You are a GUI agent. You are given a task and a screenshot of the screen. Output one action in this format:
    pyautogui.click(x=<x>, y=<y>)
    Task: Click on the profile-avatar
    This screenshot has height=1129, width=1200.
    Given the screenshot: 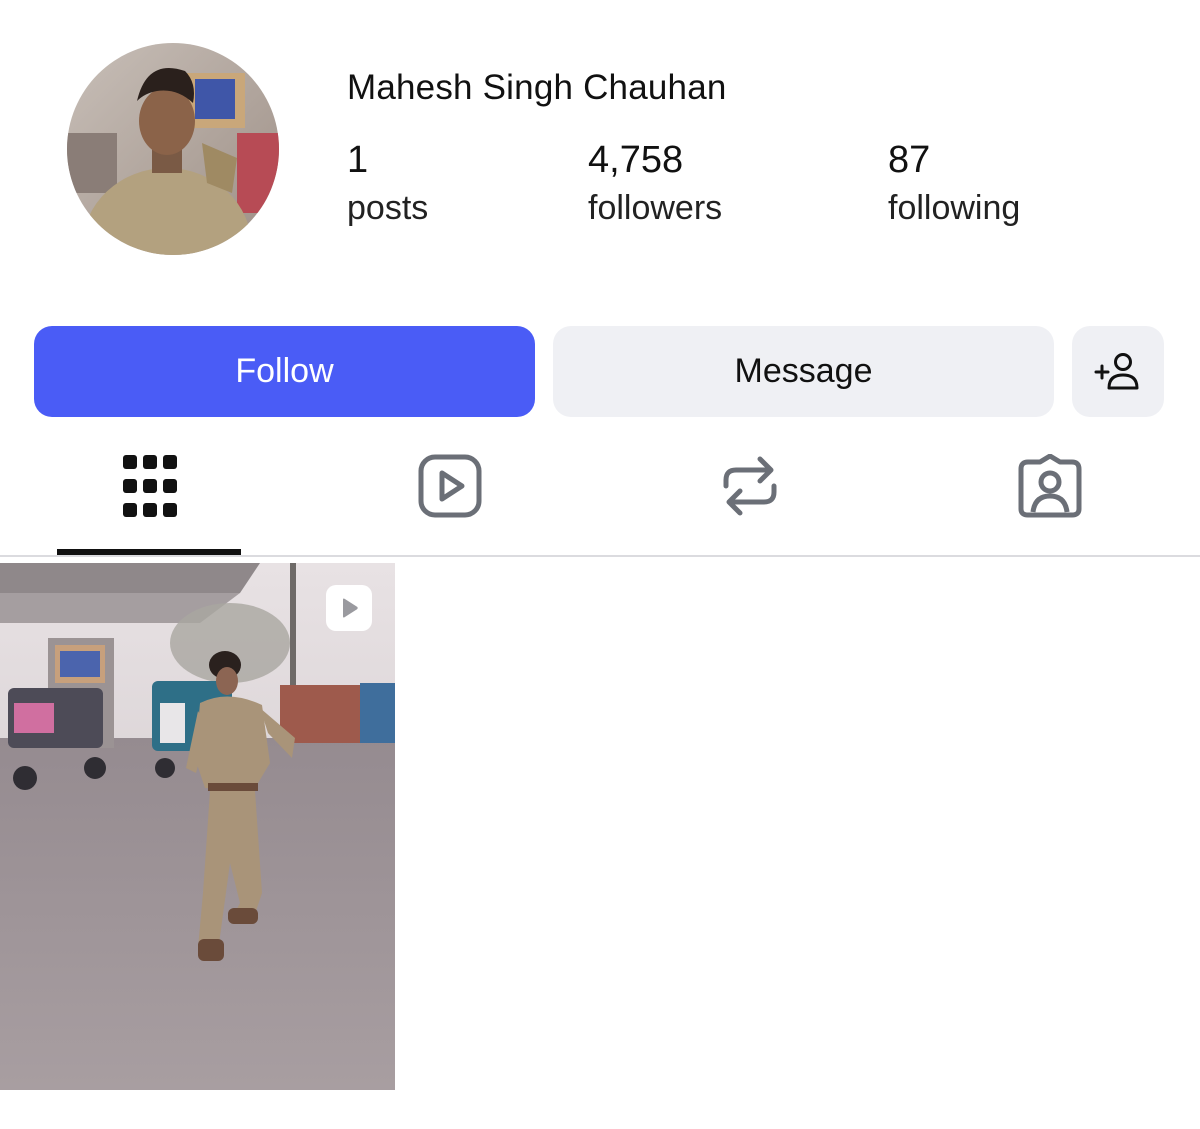 What is the action you would take?
    pyautogui.click(x=173, y=149)
    